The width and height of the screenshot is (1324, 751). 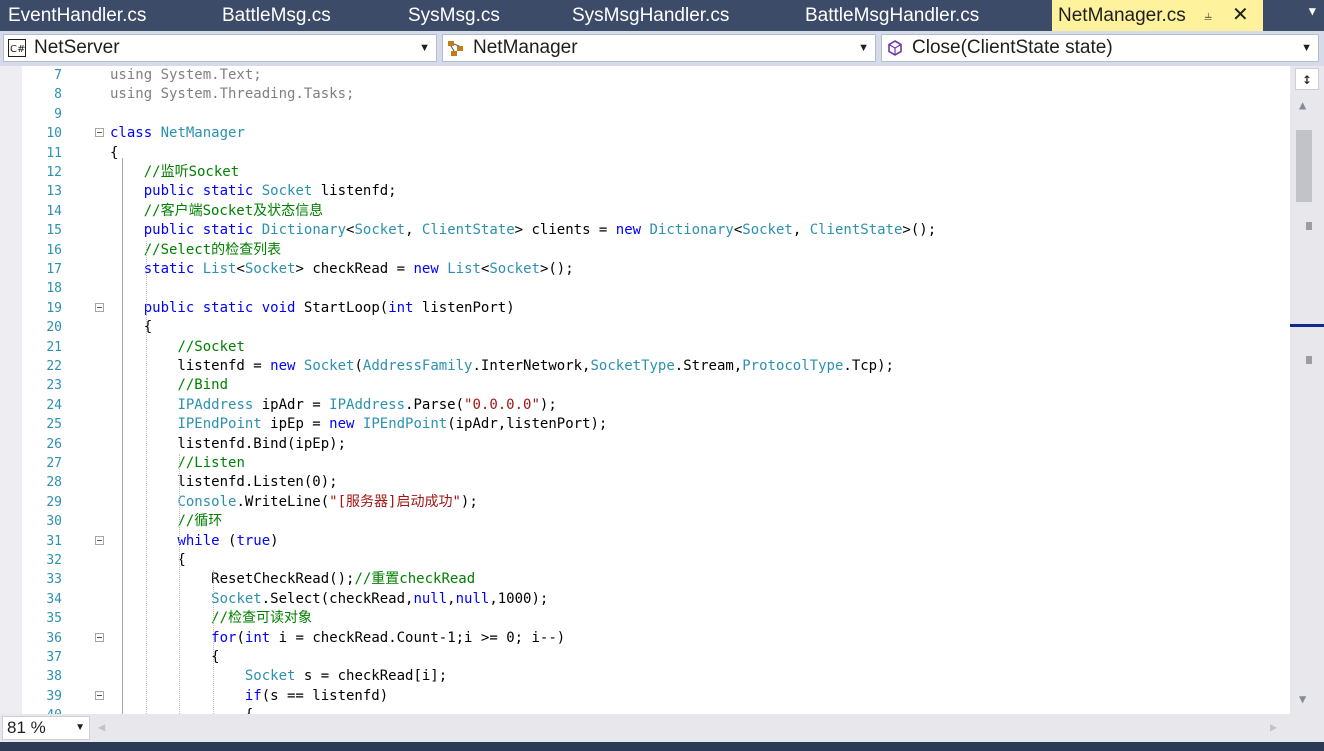 What do you see at coordinates (54, 638) in the screenshot?
I see `line-number: 36` at bounding box center [54, 638].